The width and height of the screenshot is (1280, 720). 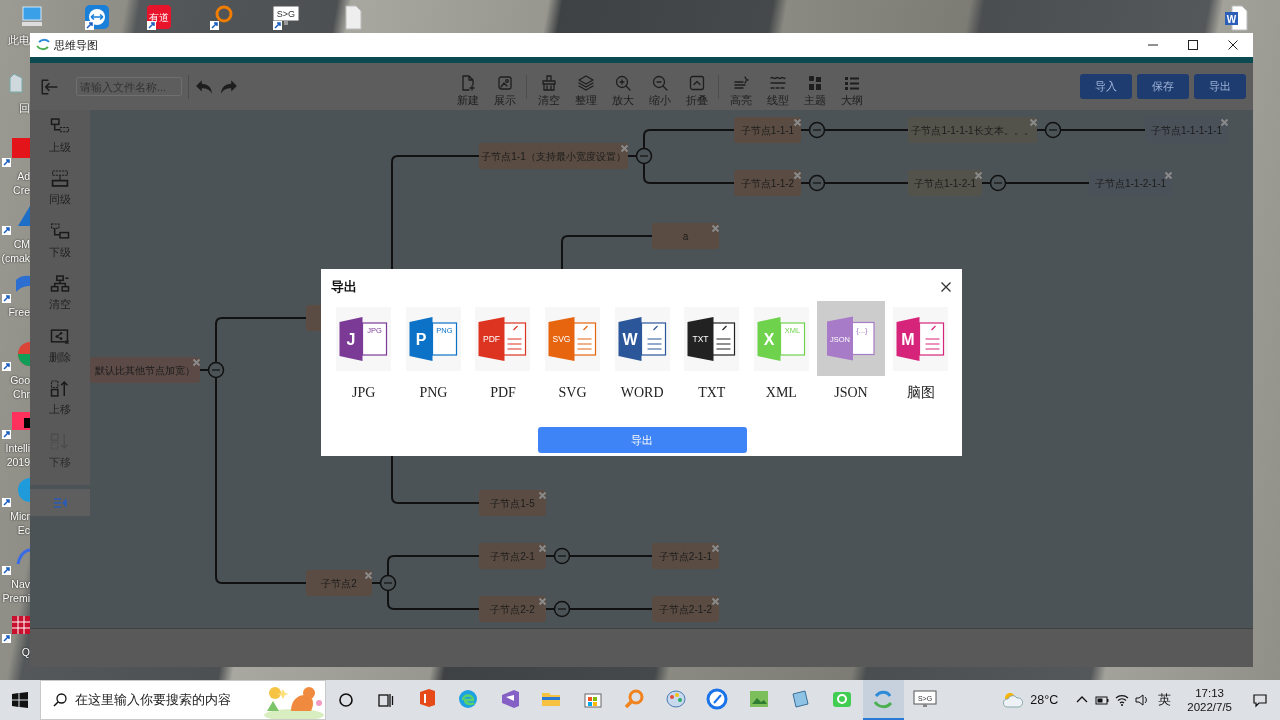 I want to click on broom-icon, so click(x=548, y=82).